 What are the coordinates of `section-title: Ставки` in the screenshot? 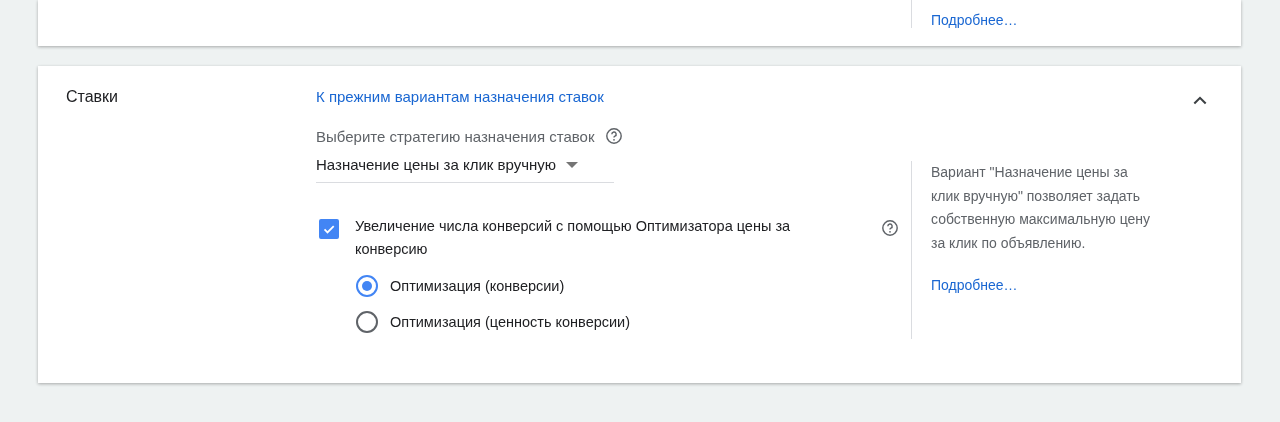 It's located at (93, 97).